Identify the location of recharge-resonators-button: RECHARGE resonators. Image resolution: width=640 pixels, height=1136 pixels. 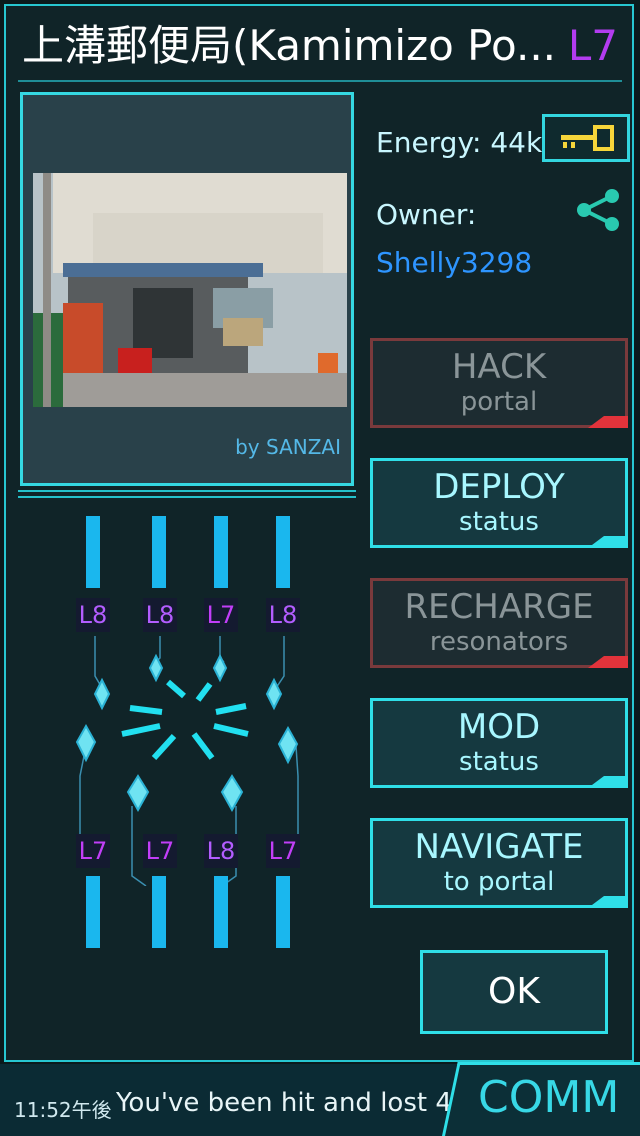
(499, 623).